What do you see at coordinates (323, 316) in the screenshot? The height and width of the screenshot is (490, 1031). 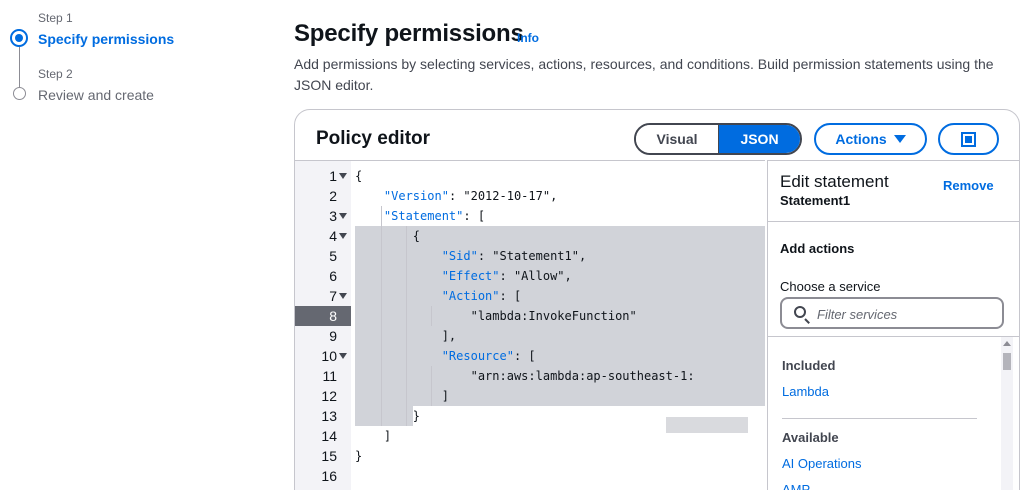 I see `line-number: 8` at bounding box center [323, 316].